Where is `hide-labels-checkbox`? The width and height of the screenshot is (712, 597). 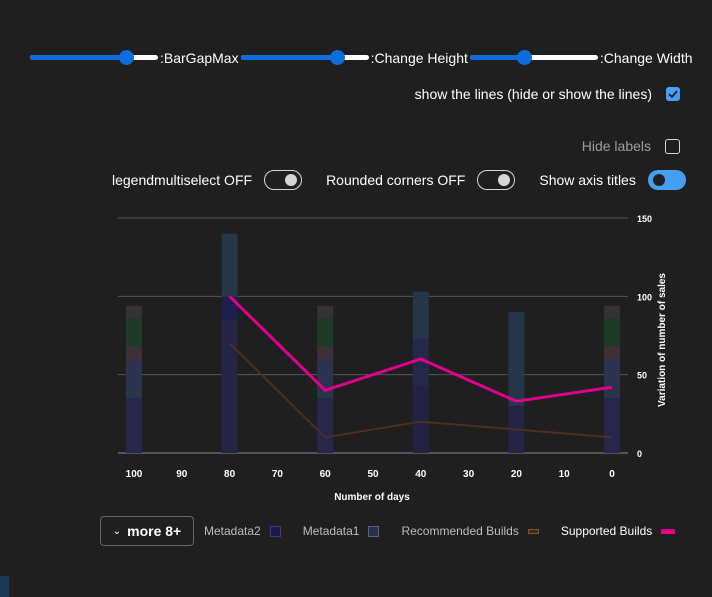 hide-labels-checkbox is located at coordinates (672, 146).